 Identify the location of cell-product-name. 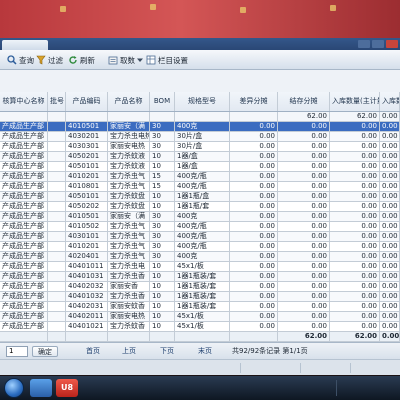
(129, 336).